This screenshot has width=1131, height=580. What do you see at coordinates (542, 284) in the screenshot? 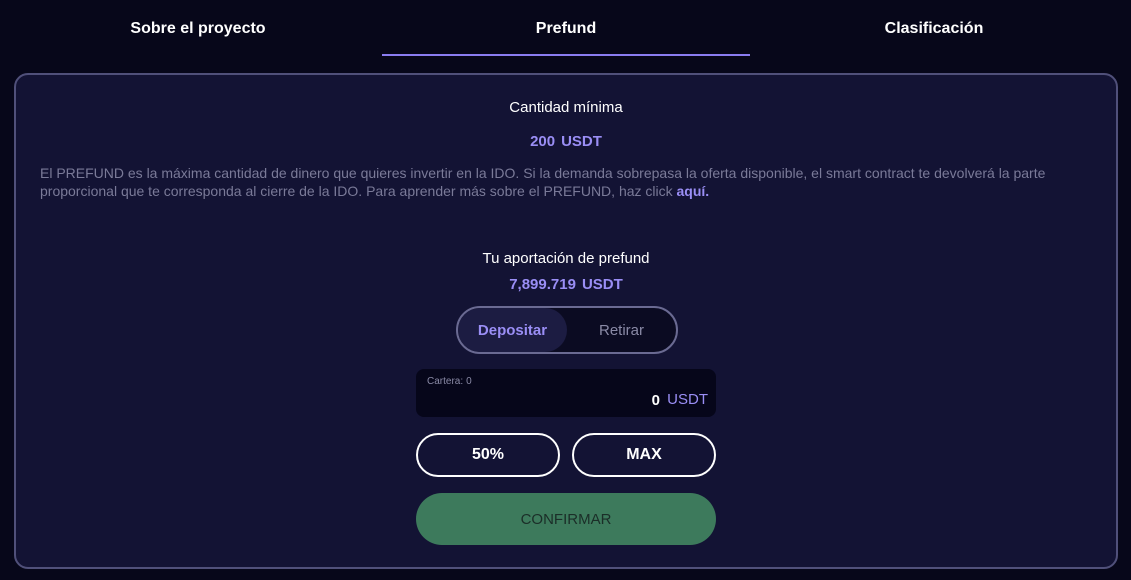
I see `contribution-amount: 7,899.719` at bounding box center [542, 284].